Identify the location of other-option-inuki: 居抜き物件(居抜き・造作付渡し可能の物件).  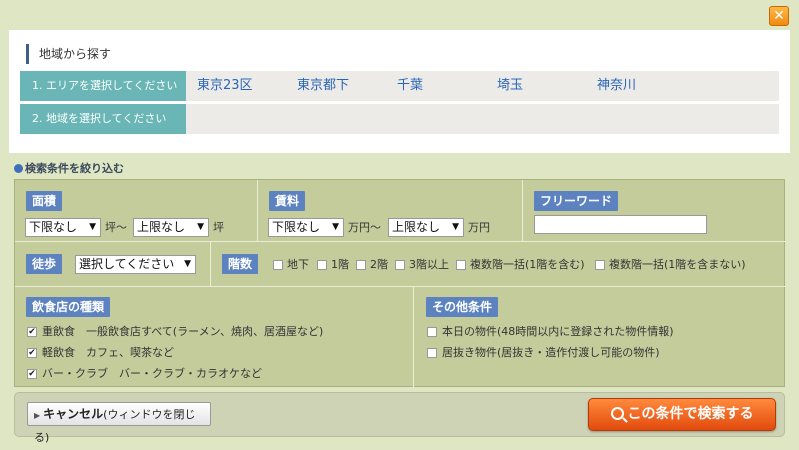
(551, 352).